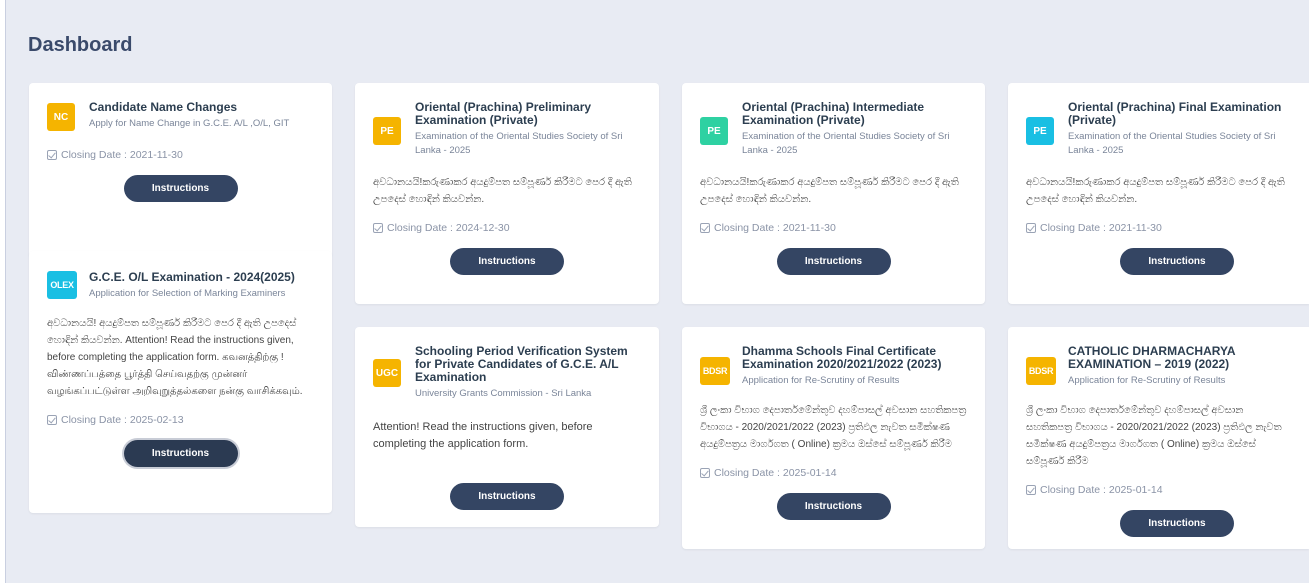 This screenshot has height=583, width=1309. I want to click on badge-icon: NC, so click(61, 117).